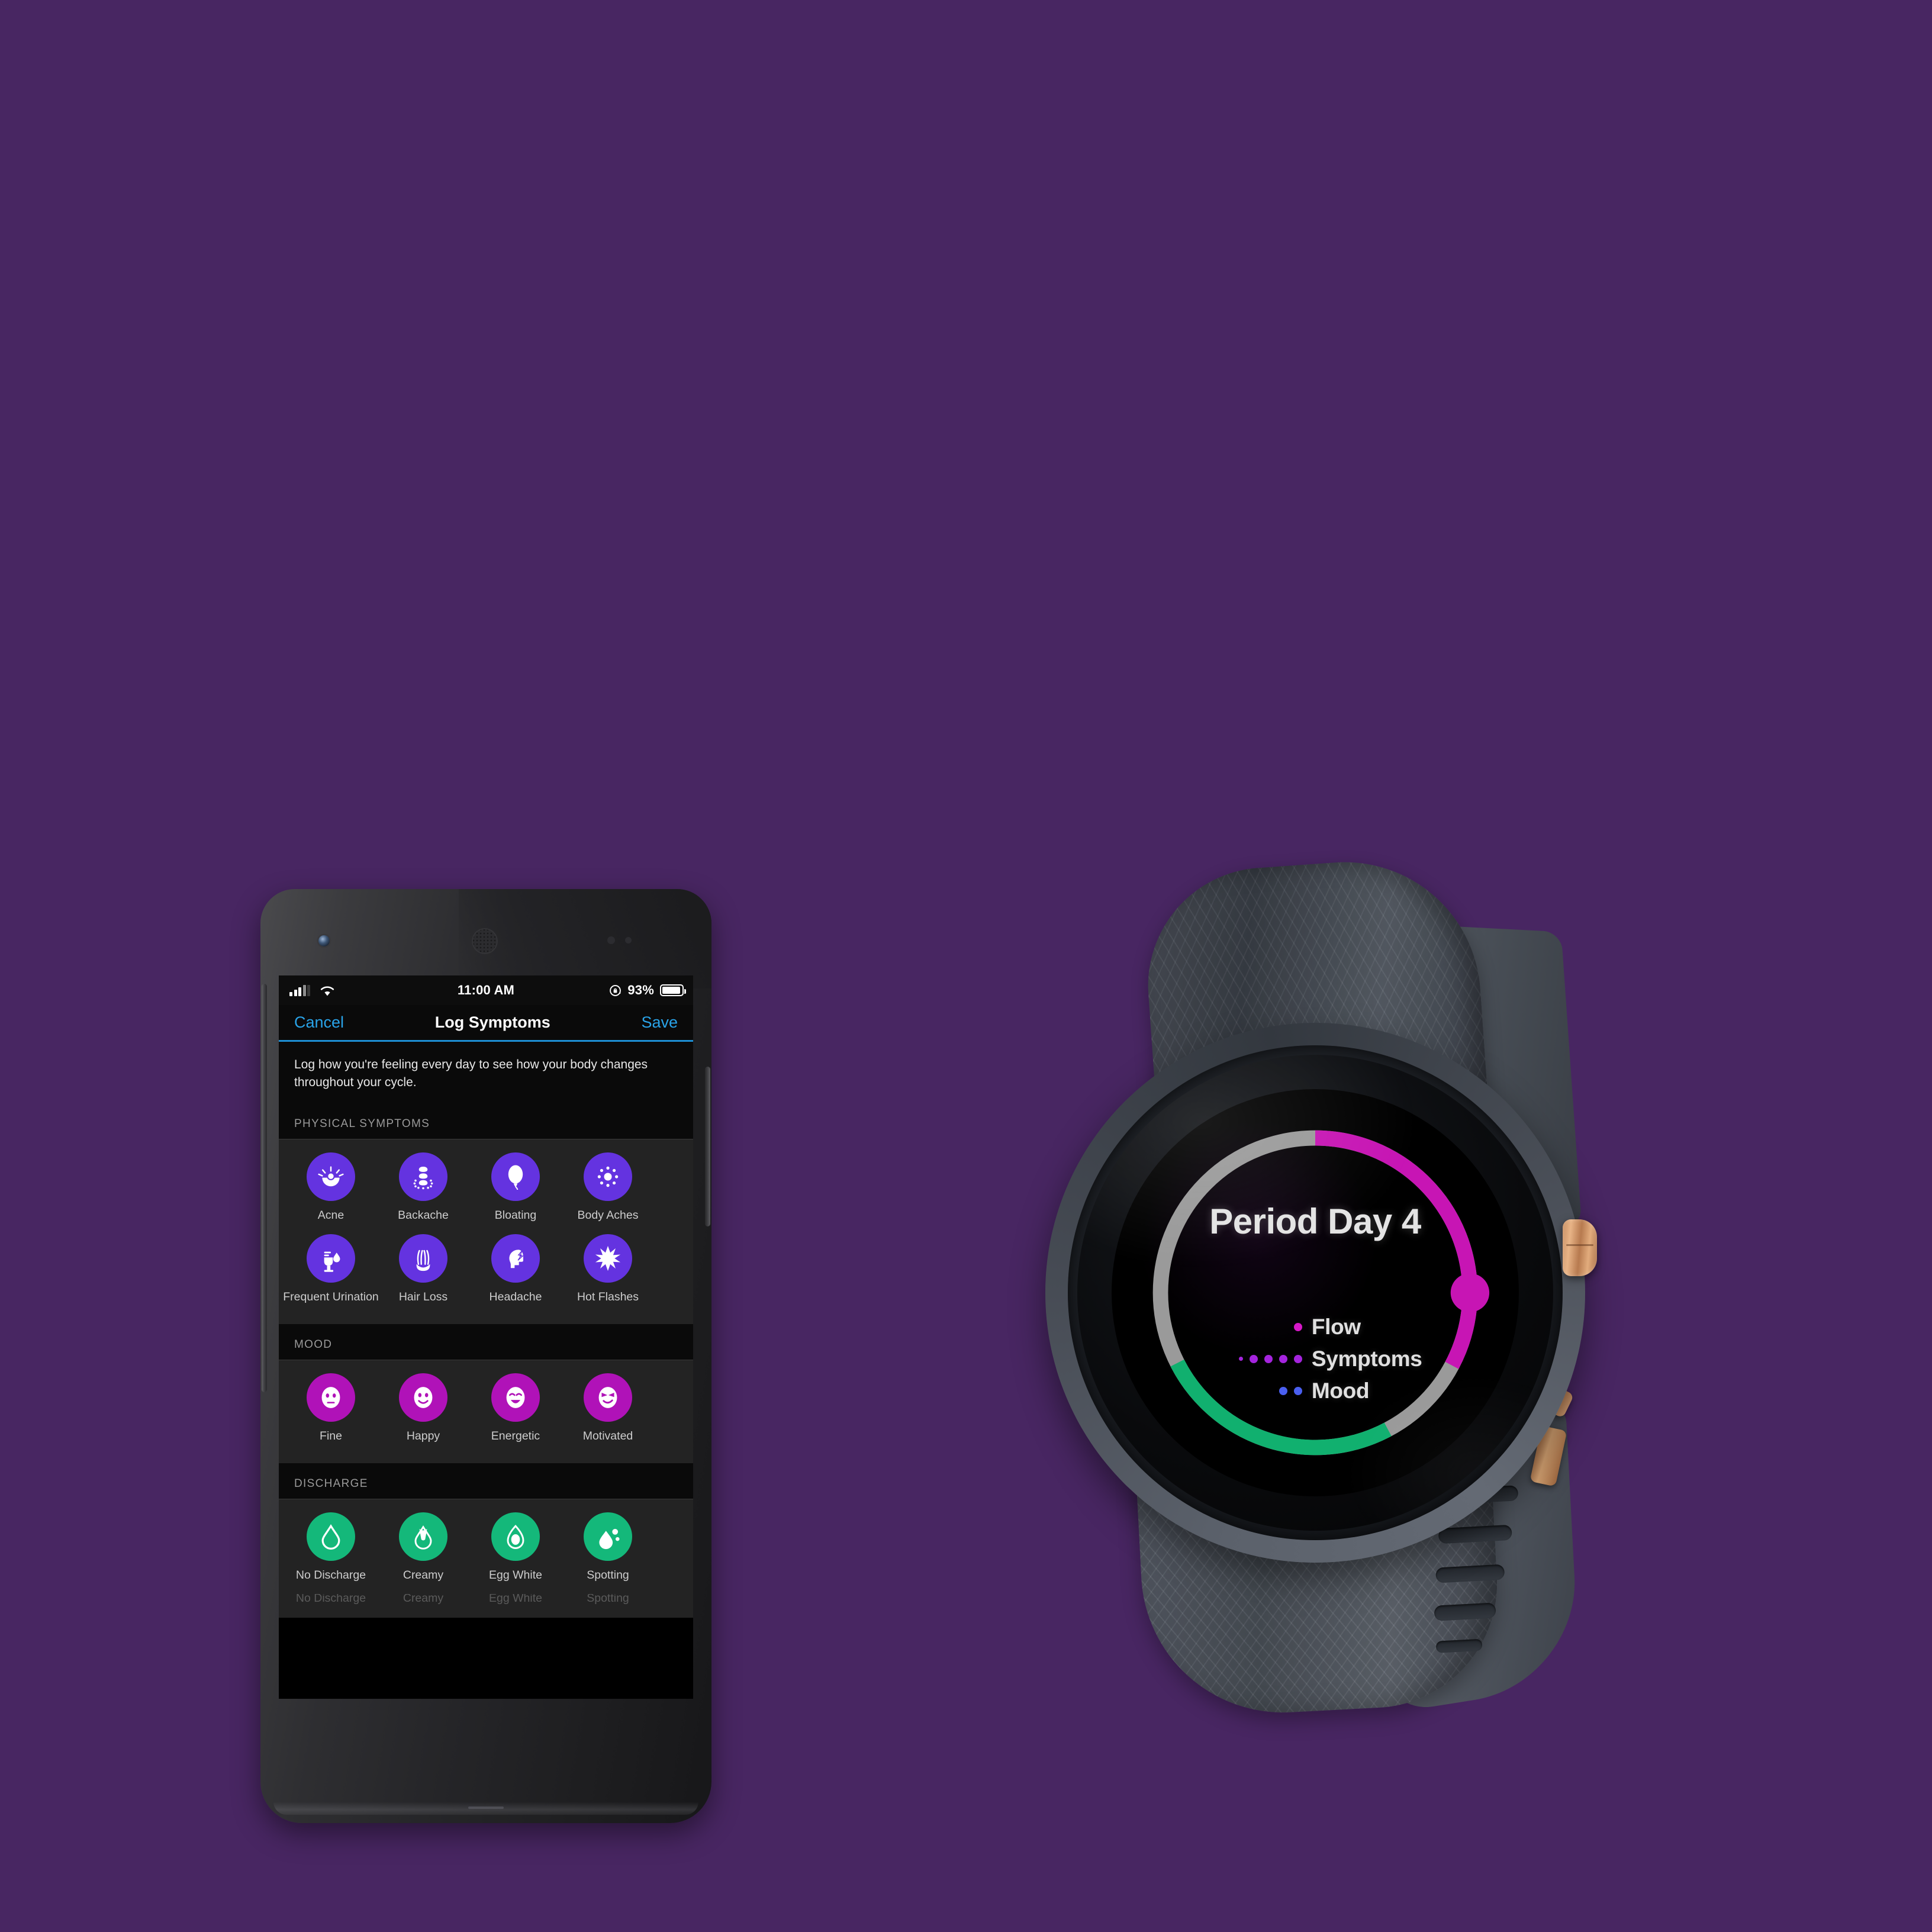 The width and height of the screenshot is (1932, 1932). I want to click on cycle-ring-chart, so click(1321, 1293).